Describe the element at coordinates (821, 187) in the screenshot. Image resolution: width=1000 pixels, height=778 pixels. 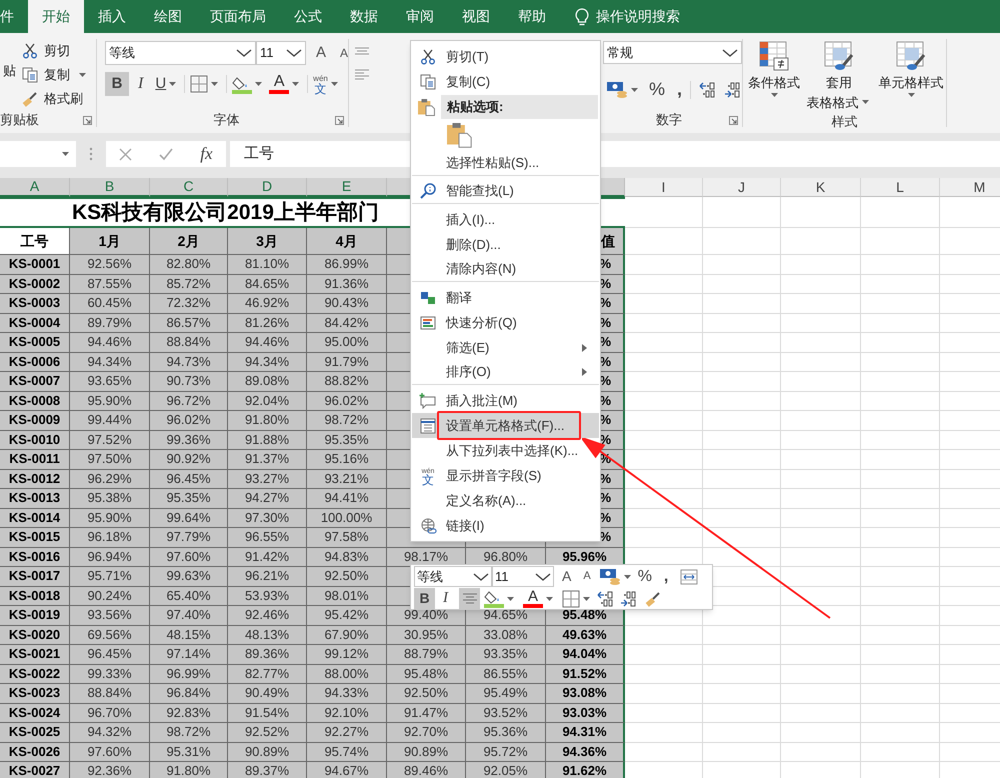
I see `column-header: K` at that location.